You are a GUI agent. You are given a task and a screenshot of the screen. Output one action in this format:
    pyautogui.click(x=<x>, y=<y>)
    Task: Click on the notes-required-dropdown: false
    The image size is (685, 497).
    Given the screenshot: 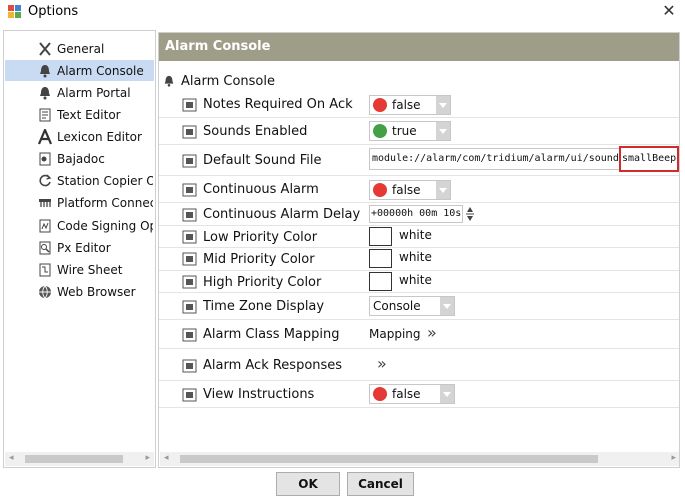 What is the action you would take?
    pyautogui.click(x=410, y=105)
    